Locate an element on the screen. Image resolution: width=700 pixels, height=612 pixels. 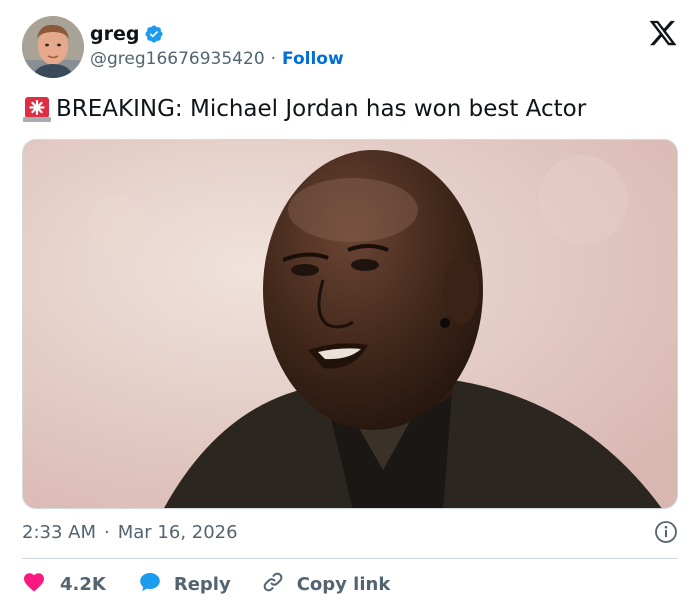
avatar is located at coordinates (53, 47).